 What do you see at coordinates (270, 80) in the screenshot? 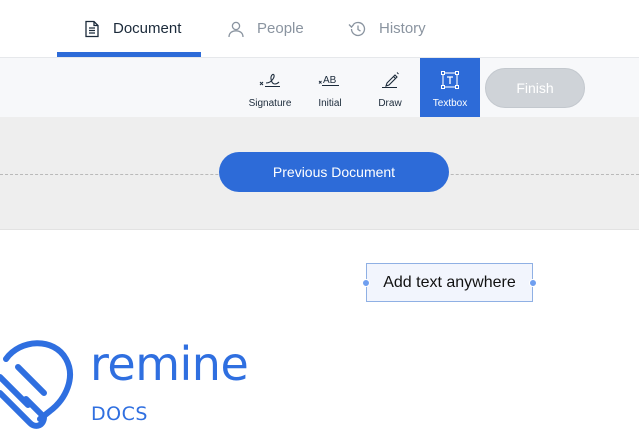
I see `signature-icon` at bounding box center [270, 80].